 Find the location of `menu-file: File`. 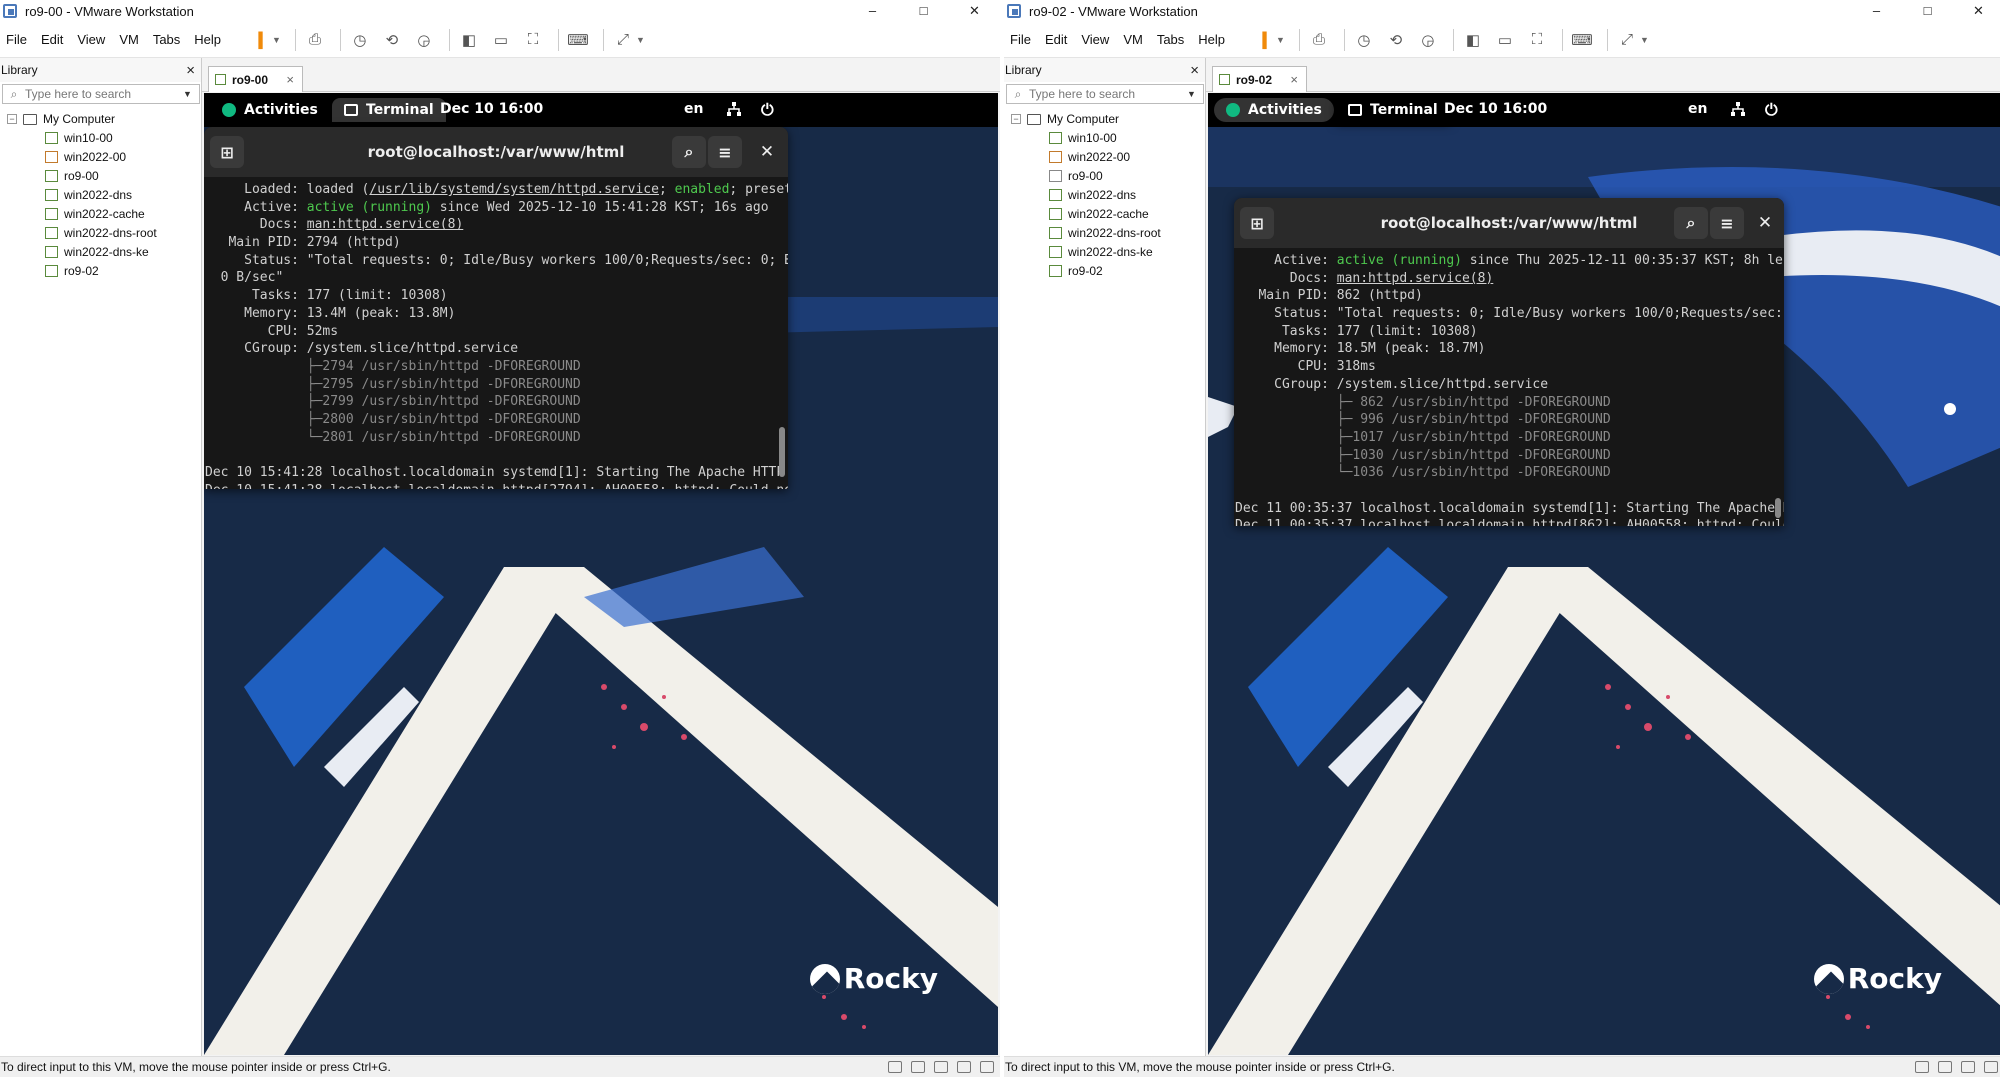

menu-file: File is located at coordinates (17, 39).